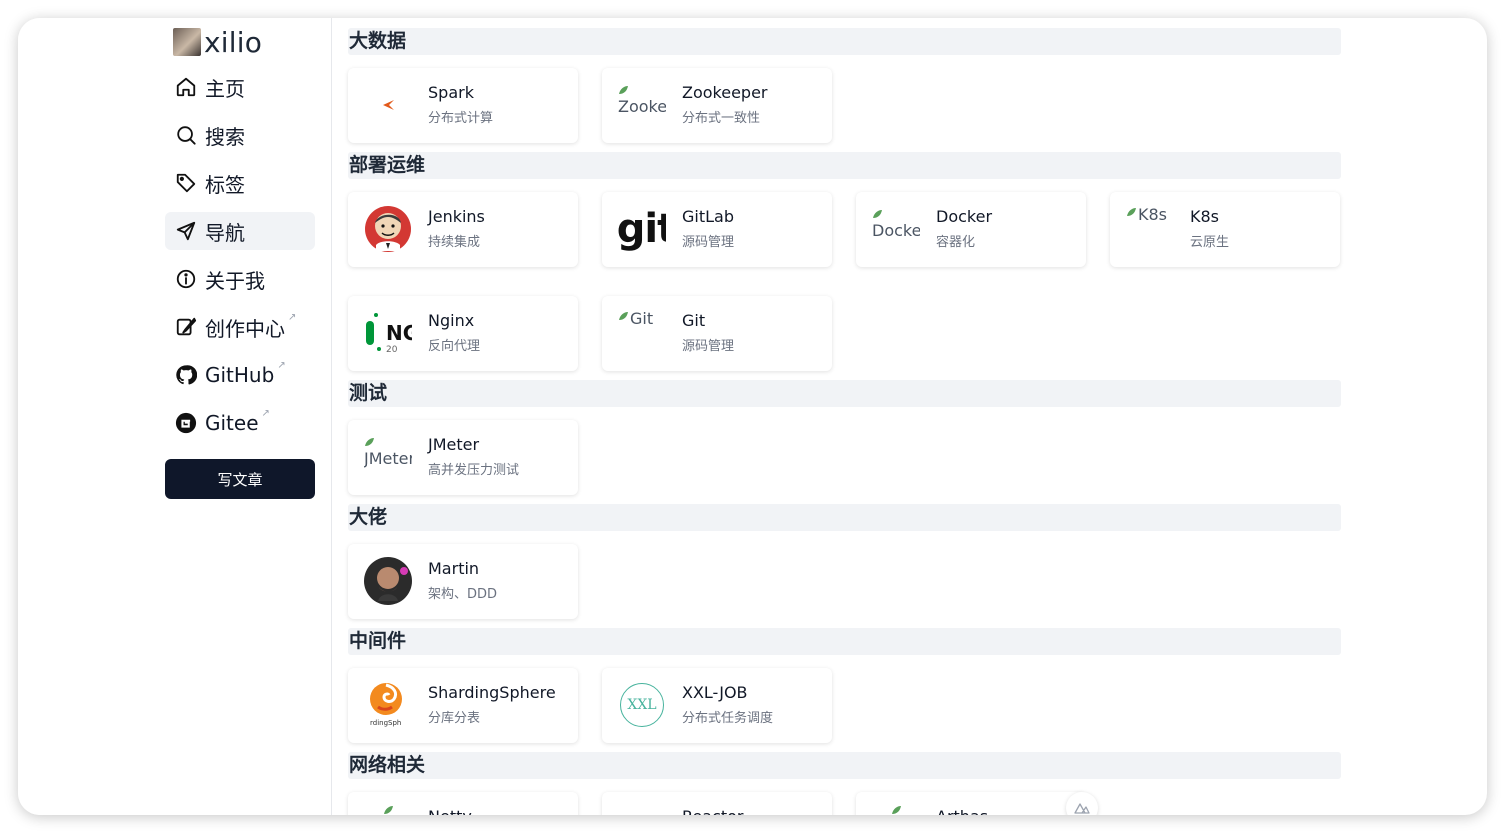 The height and width of the screenshot is (834, 1505). What do you see at coordinates (454, 718) in the screenshot?
I see `card-desc: 分库分表` at bounding box center [454, 718].